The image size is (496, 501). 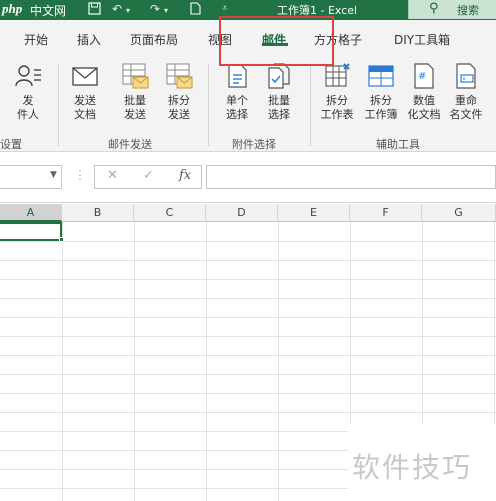 What do you see at coordinates (337, 75) in the screenshot?
I see `split-sheet-icon` at bounding box center [337, 75].